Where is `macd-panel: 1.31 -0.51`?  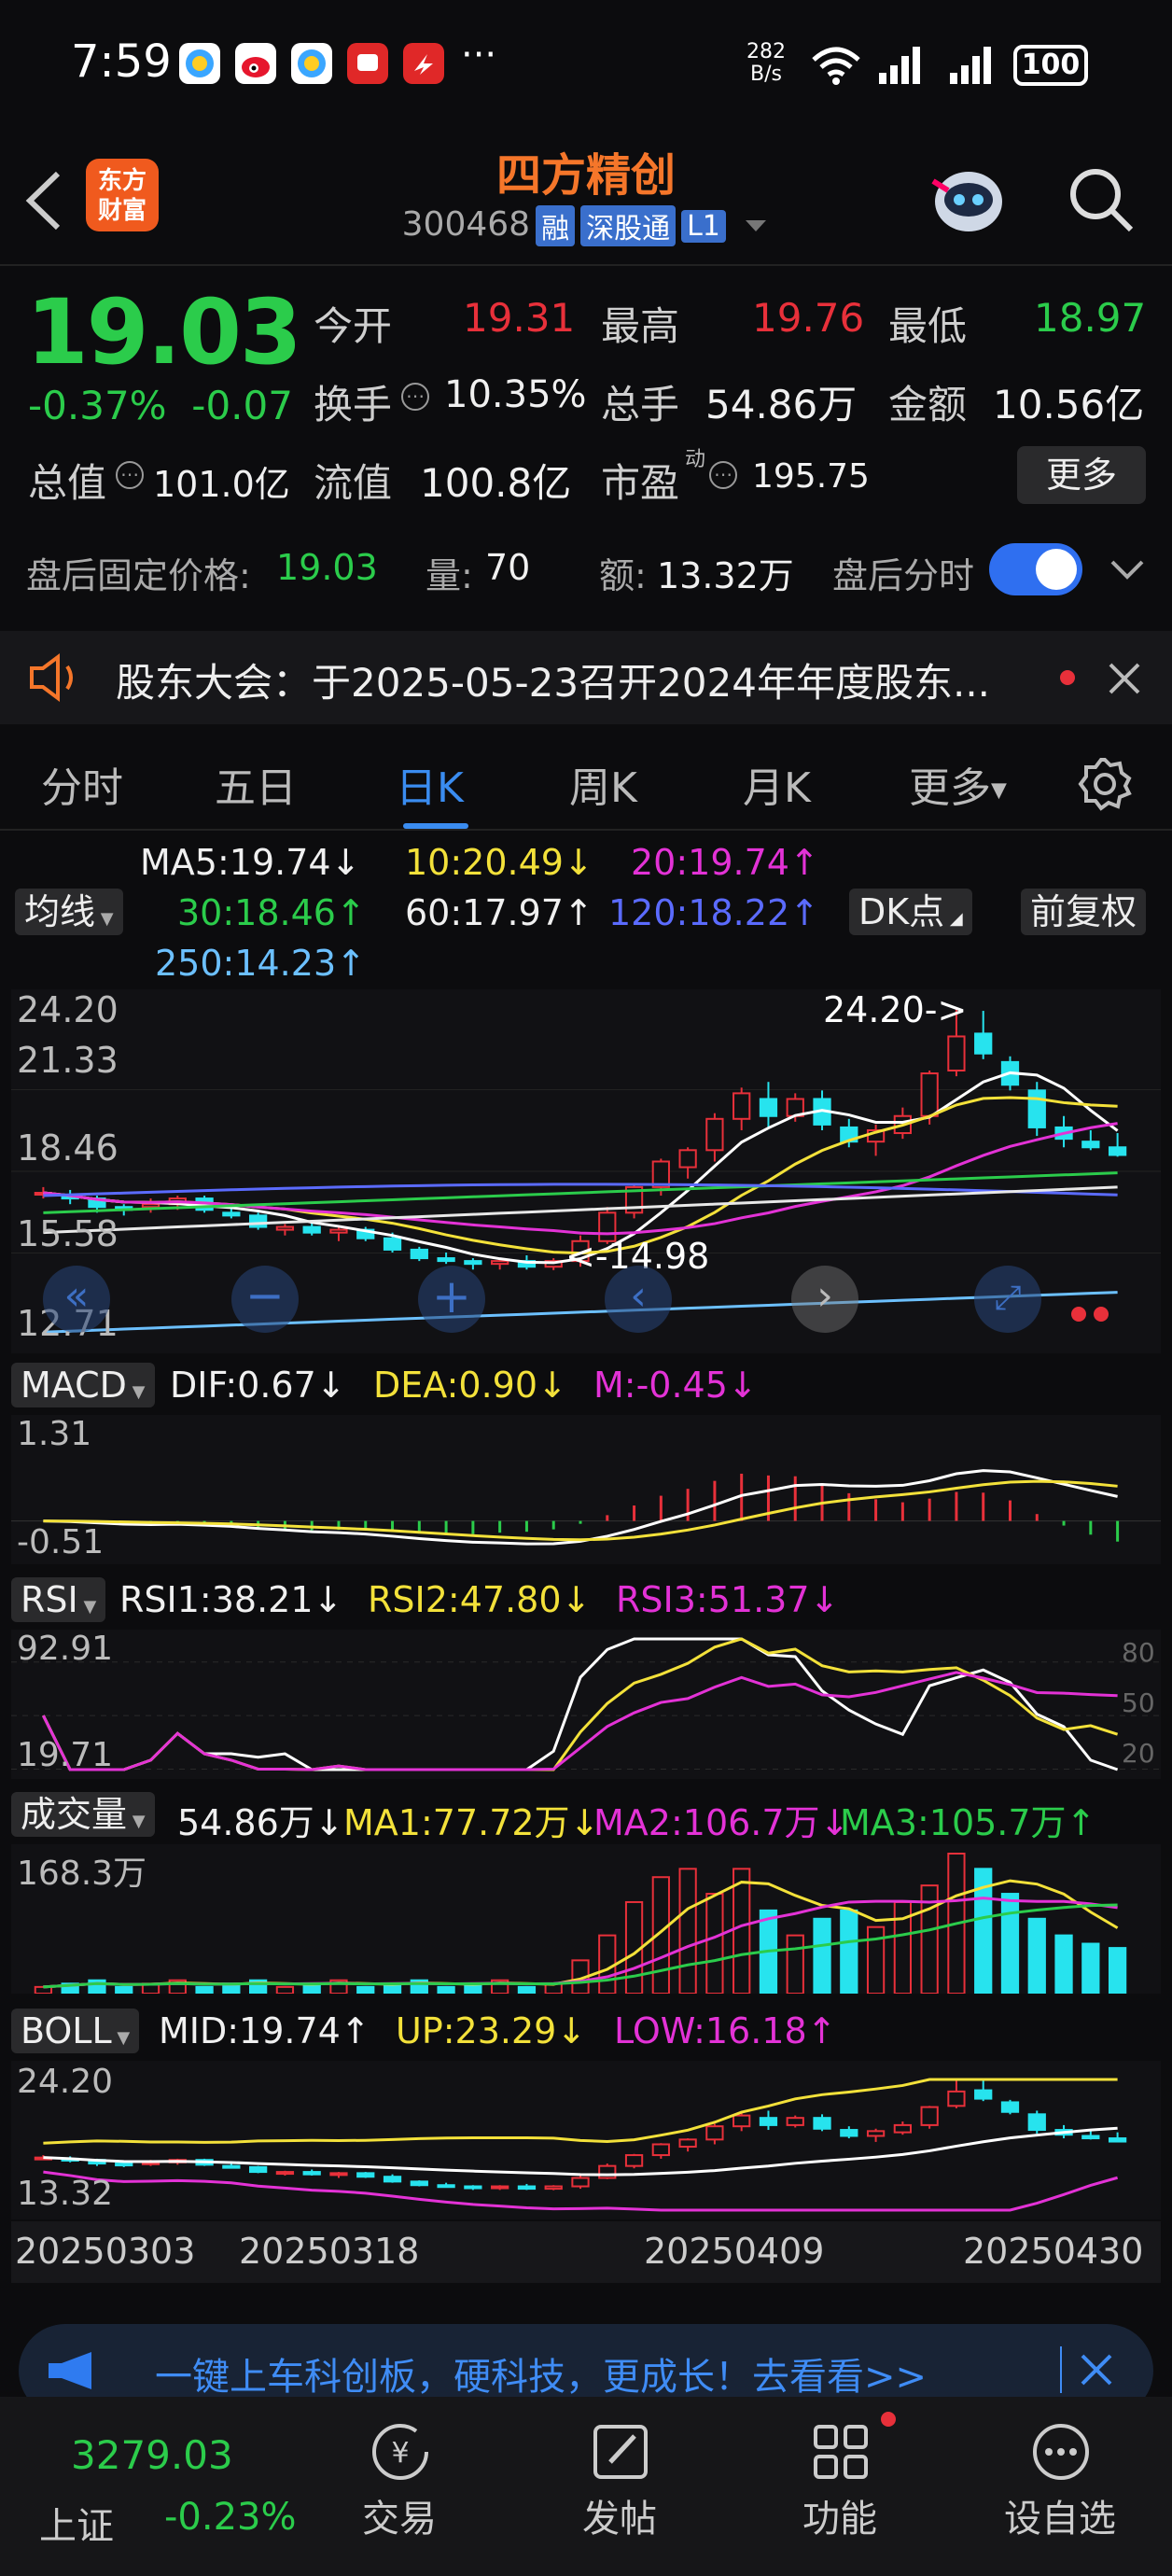 macd-panel: 1.31 -0.51 is located at coordinates (586, 1489).